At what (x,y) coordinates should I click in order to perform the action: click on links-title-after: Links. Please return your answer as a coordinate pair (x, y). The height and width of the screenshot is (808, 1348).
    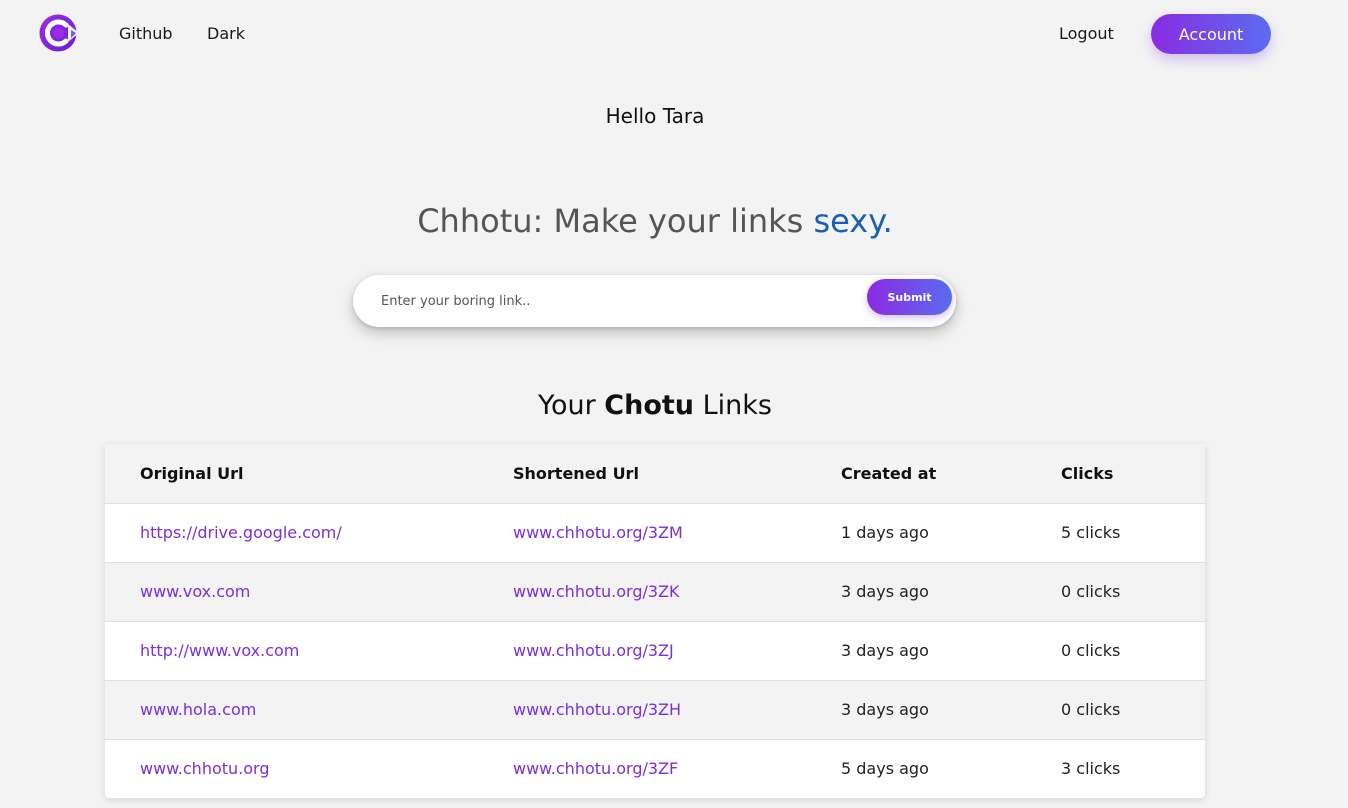
    Looking at the image, I should click on (733, 405).